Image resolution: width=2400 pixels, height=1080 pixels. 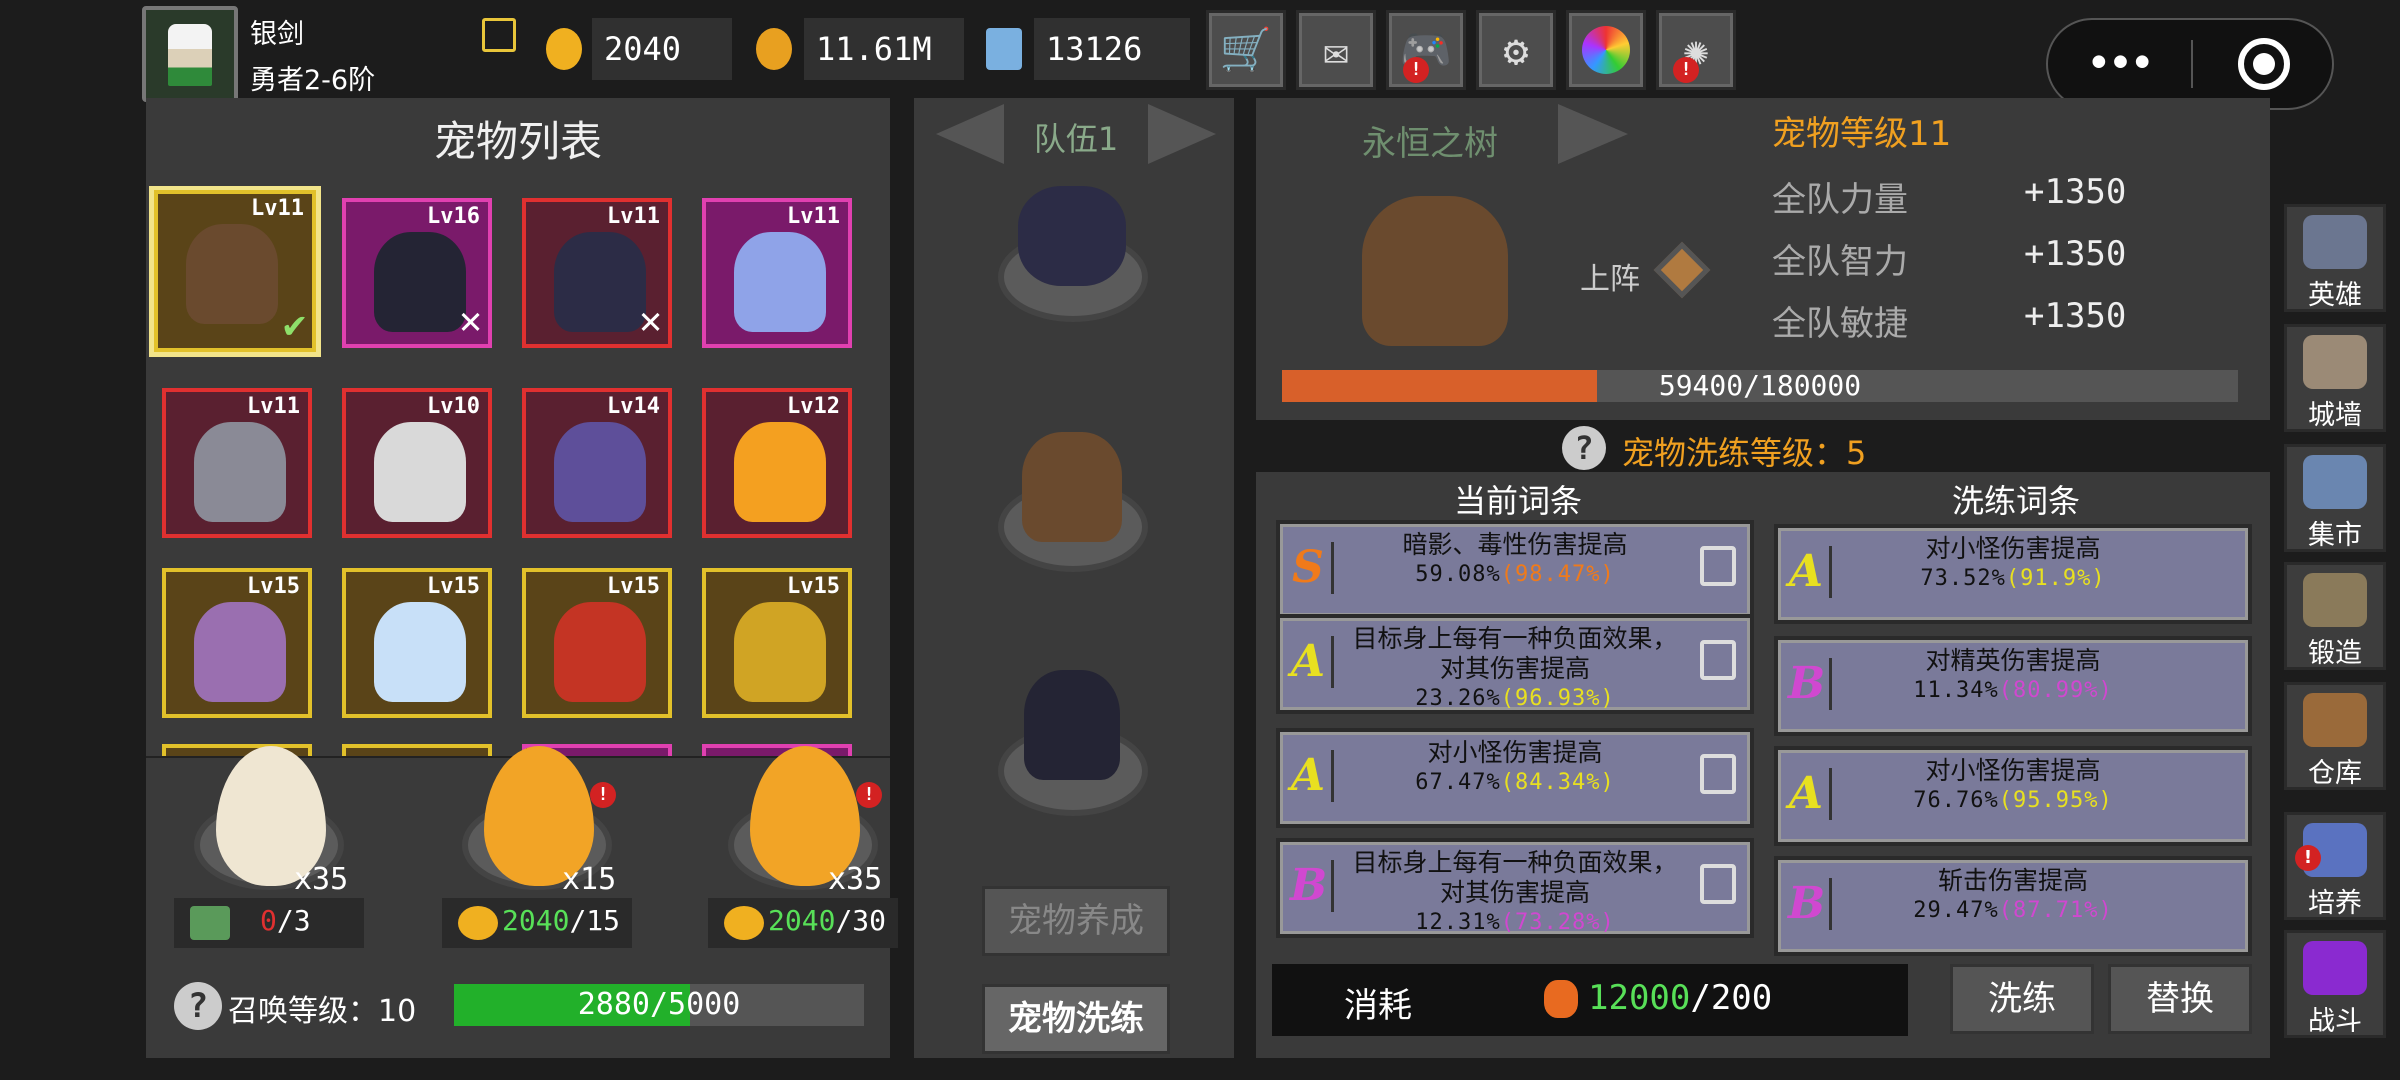 I want to click on pet-train-button: 宠物养成, so click(x=1076, y=921).